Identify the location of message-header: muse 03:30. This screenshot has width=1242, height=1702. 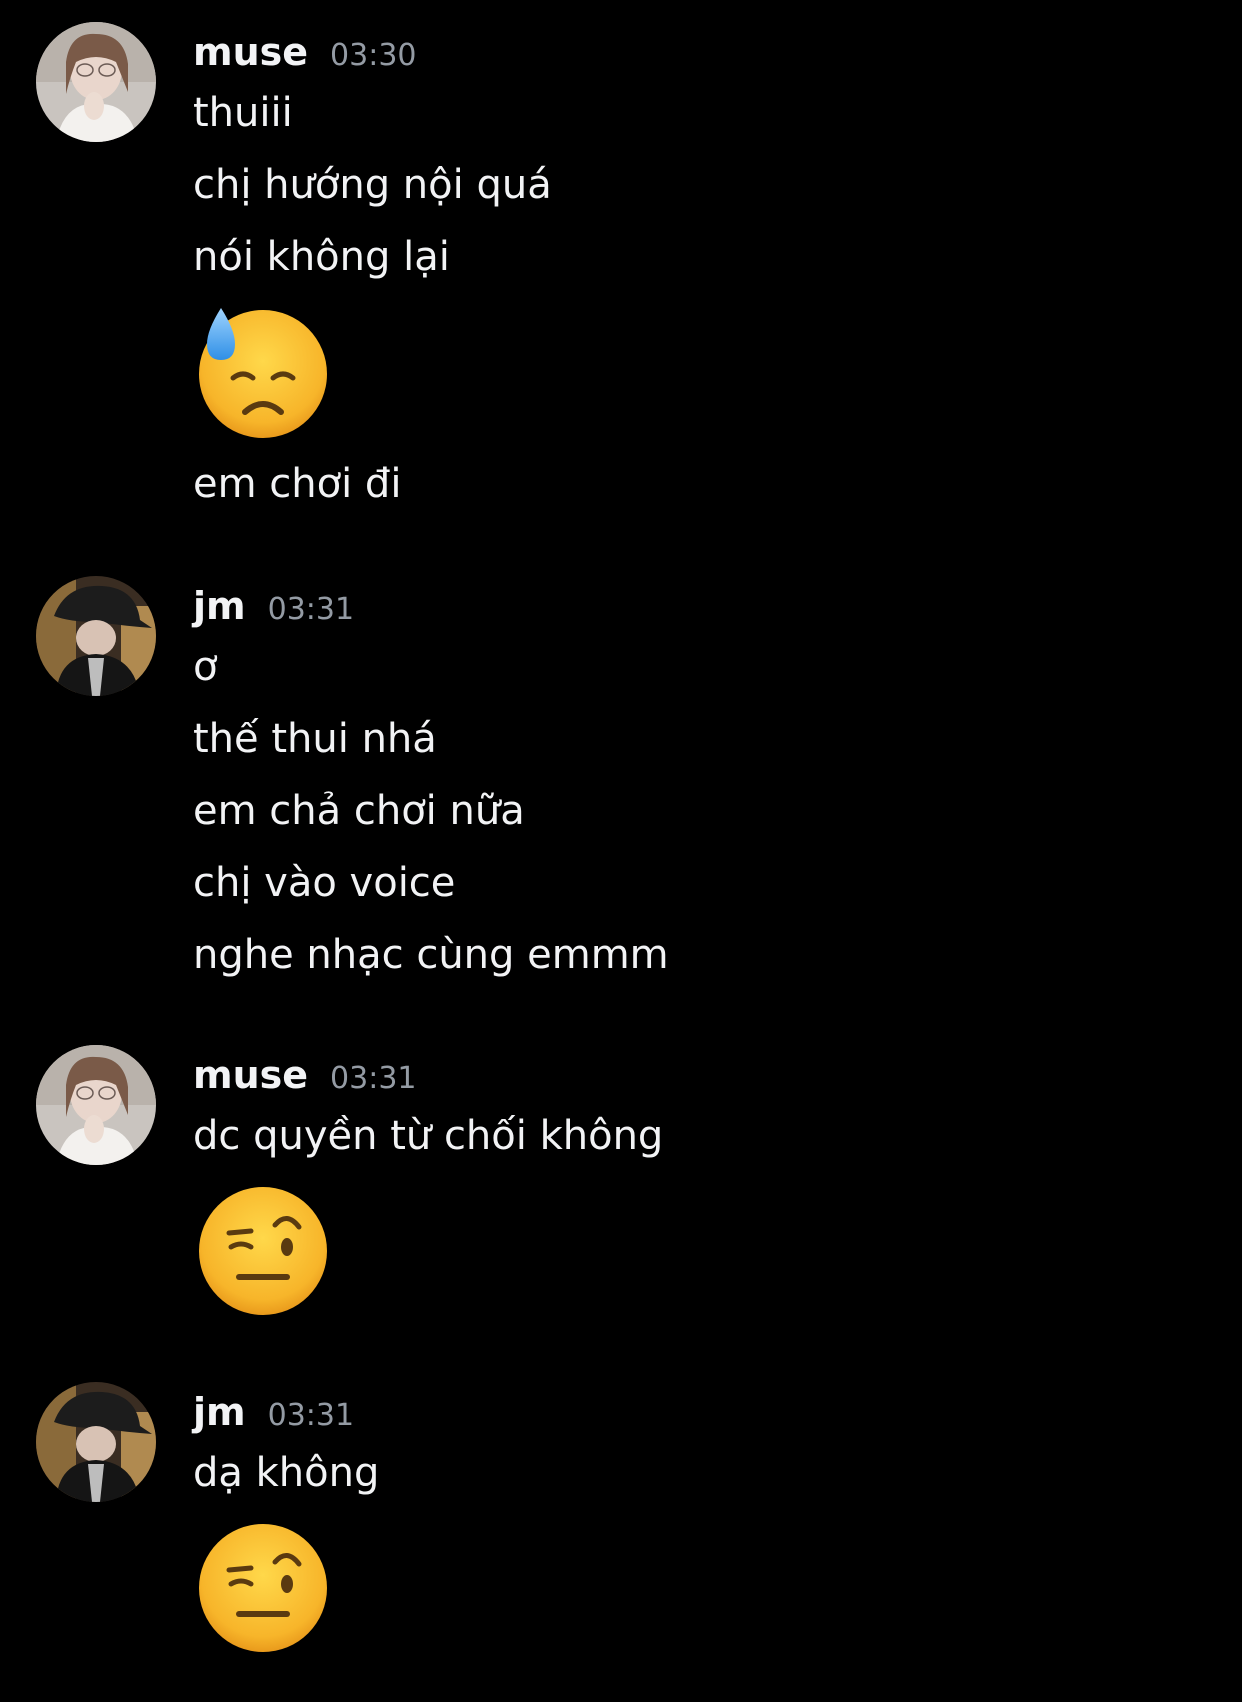
(305, 55).